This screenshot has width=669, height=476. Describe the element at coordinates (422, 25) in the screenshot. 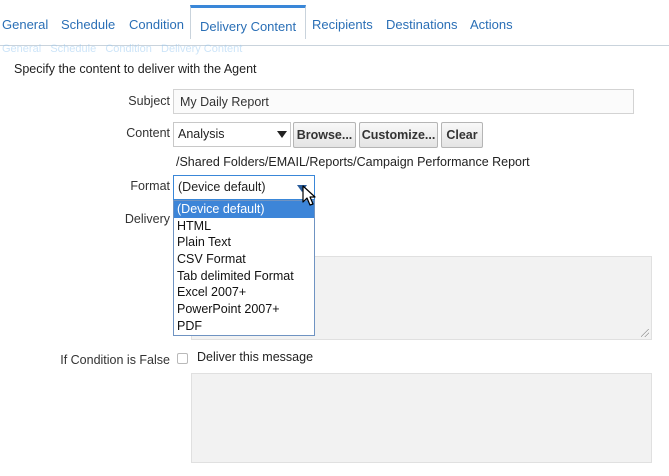

I see `tab-destinations: Destinations` at that location.